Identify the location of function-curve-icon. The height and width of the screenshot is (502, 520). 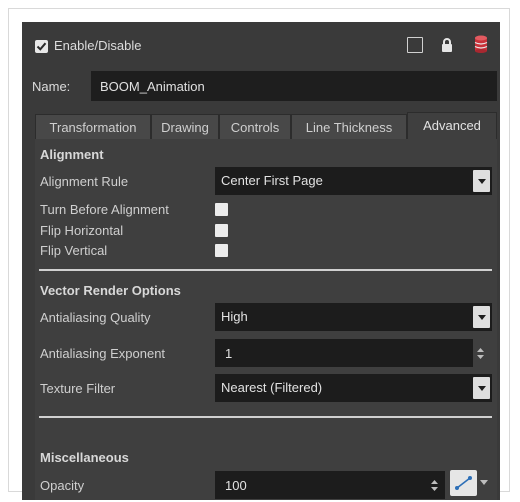
(463, 483).